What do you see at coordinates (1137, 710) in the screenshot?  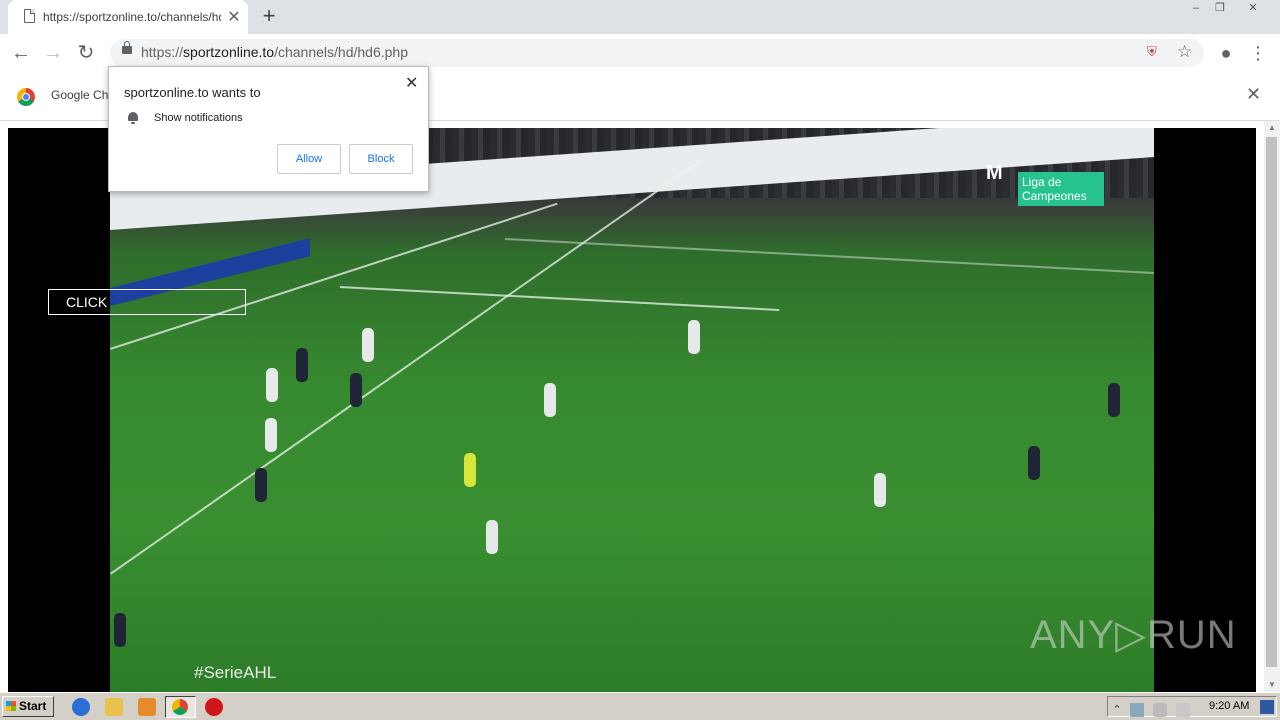 I see `network-icon` at bounding box center [1137, 710].